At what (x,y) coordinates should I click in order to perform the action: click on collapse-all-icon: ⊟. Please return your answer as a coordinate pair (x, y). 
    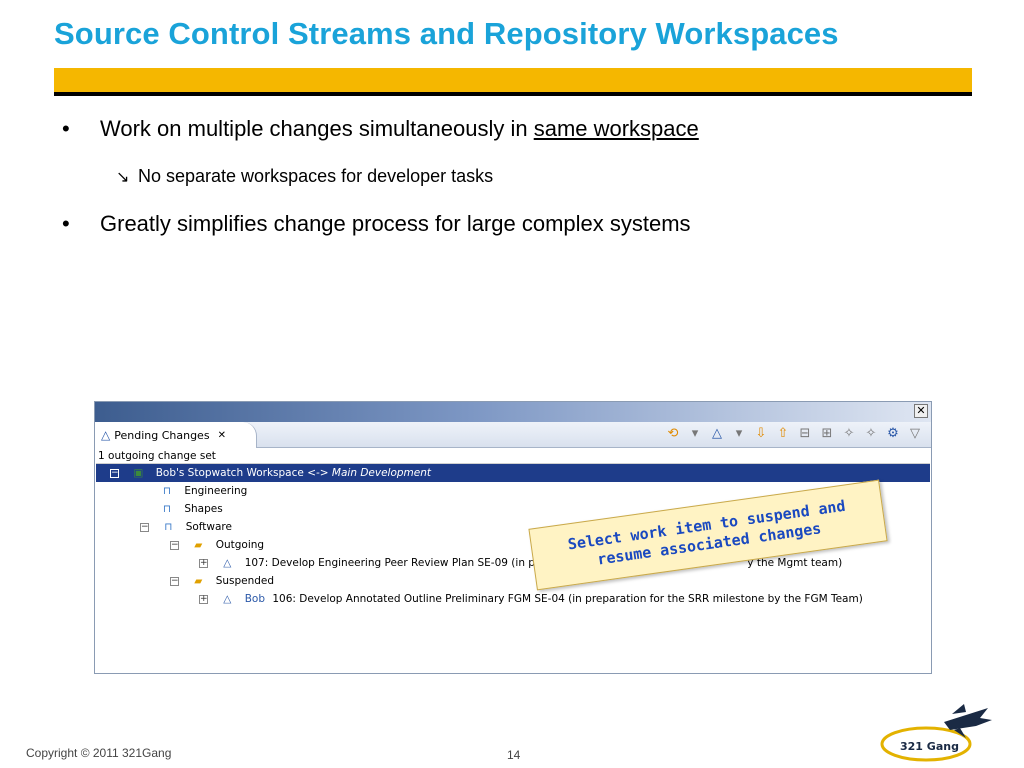
    Looking at the image, I should click on (805, 433).